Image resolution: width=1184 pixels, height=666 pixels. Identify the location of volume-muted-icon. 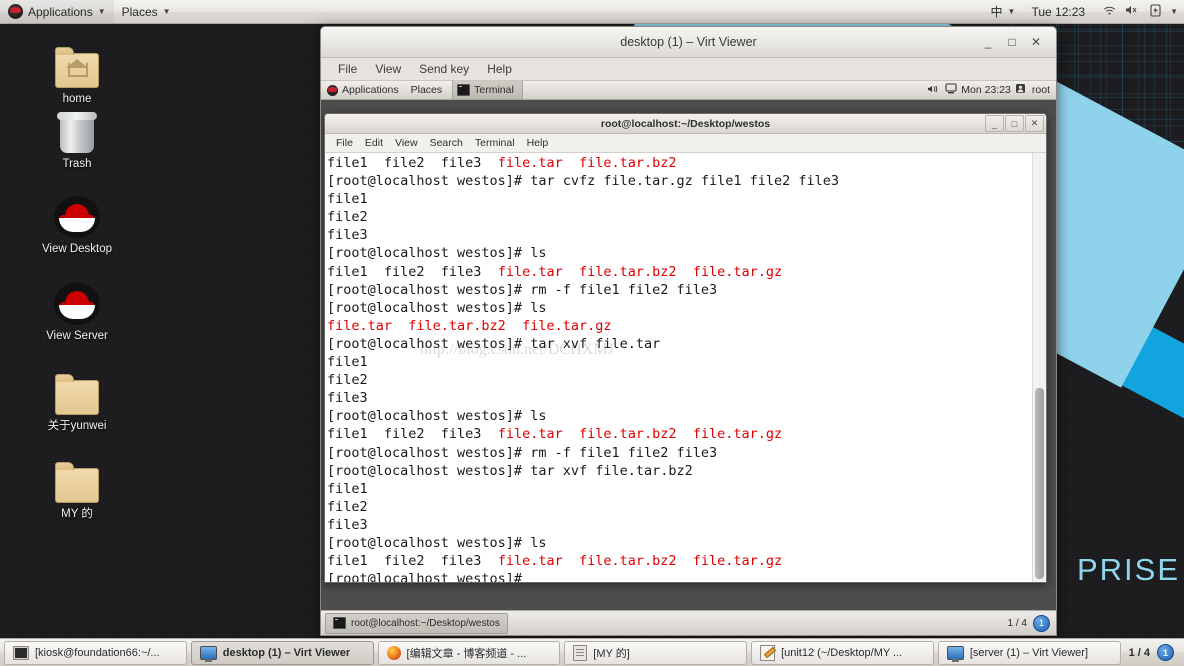
(1132, 11).